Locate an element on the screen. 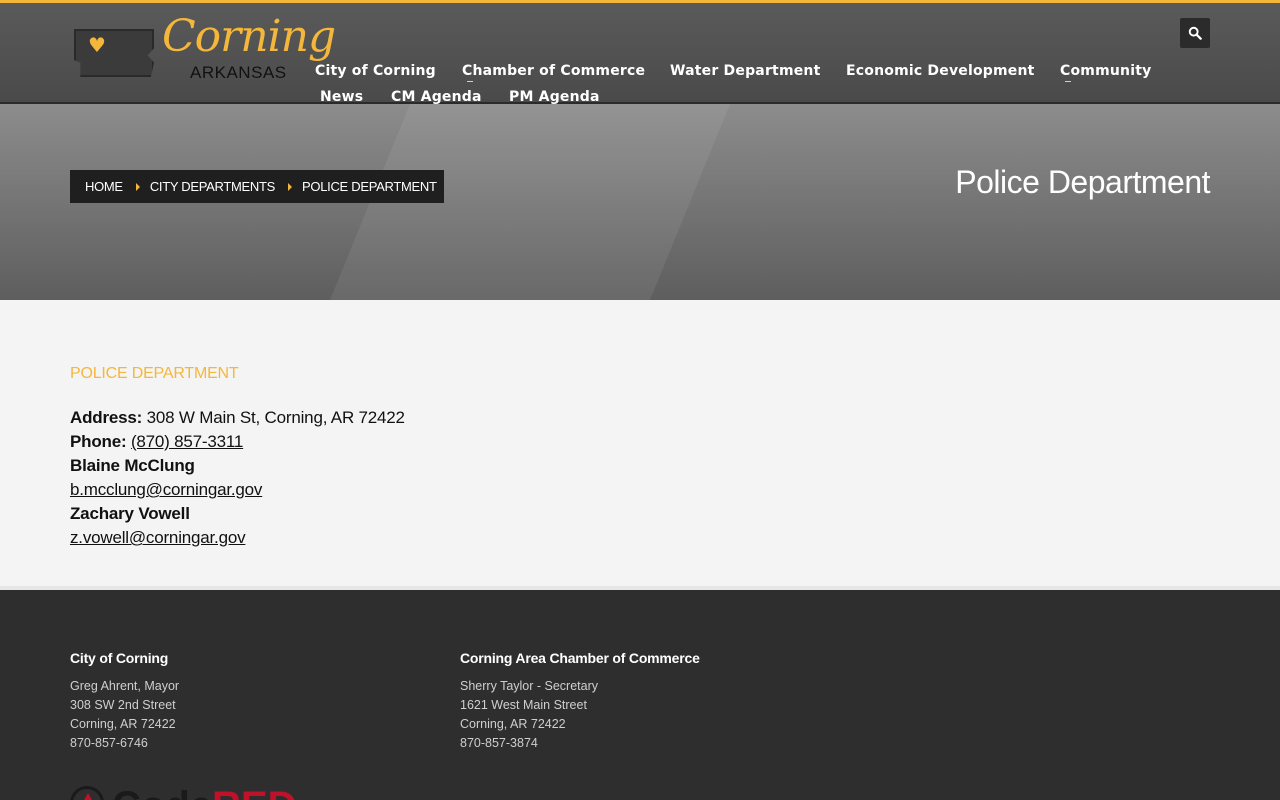 This screenshot has width=1280, height=800. footer-line: Sherry Taylor - Secretary is located at coordinates (529, 686).